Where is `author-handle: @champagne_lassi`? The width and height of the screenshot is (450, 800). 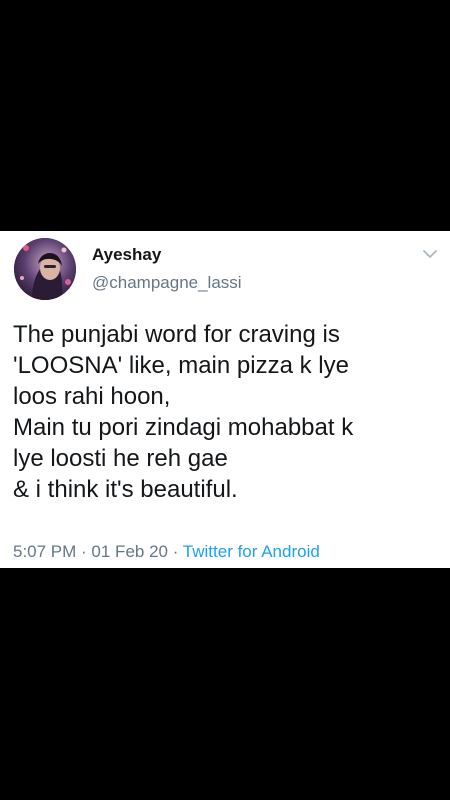
author-handle: @champagne_lassi is located at coordinates (167, 283).